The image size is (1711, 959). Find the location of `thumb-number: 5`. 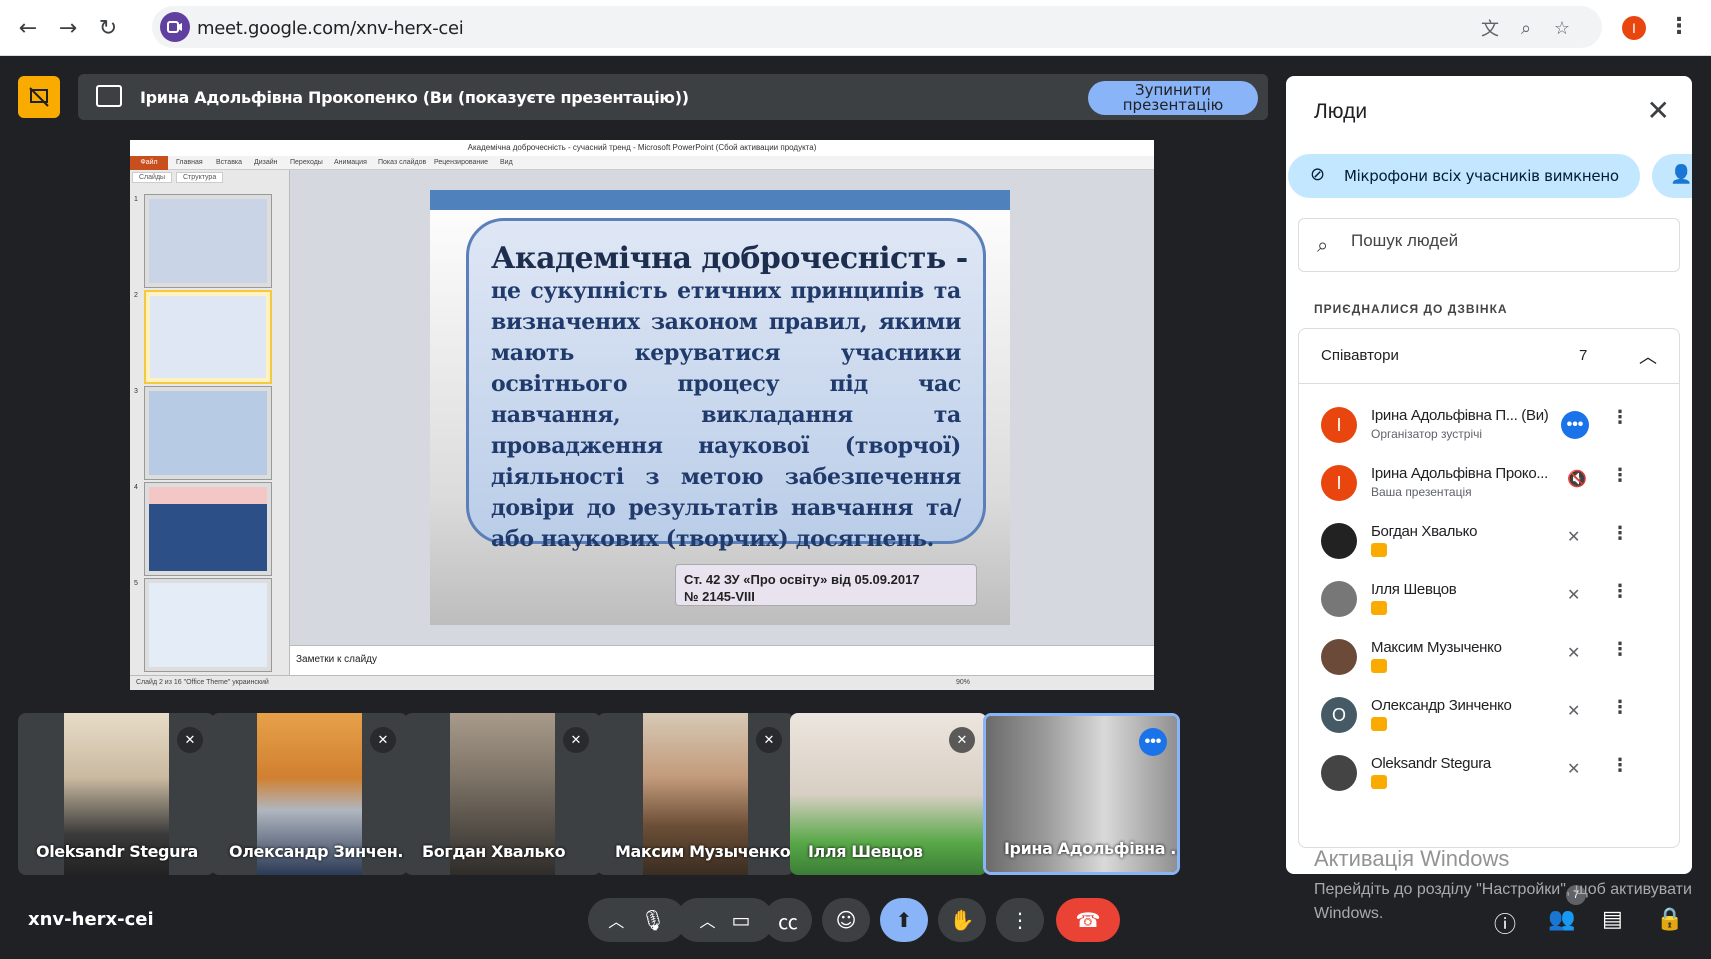

thumb-number: 5 is located at coordinates (136, 583).